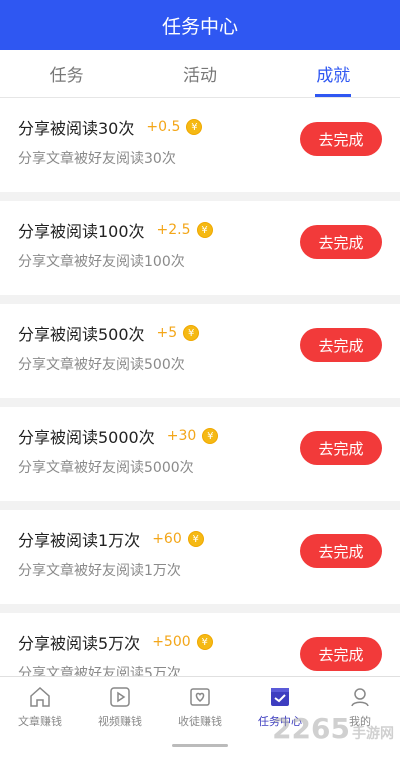  I want to click on task-title: 分享被阅读30次 +0.5 ¥, so click(110, 127).